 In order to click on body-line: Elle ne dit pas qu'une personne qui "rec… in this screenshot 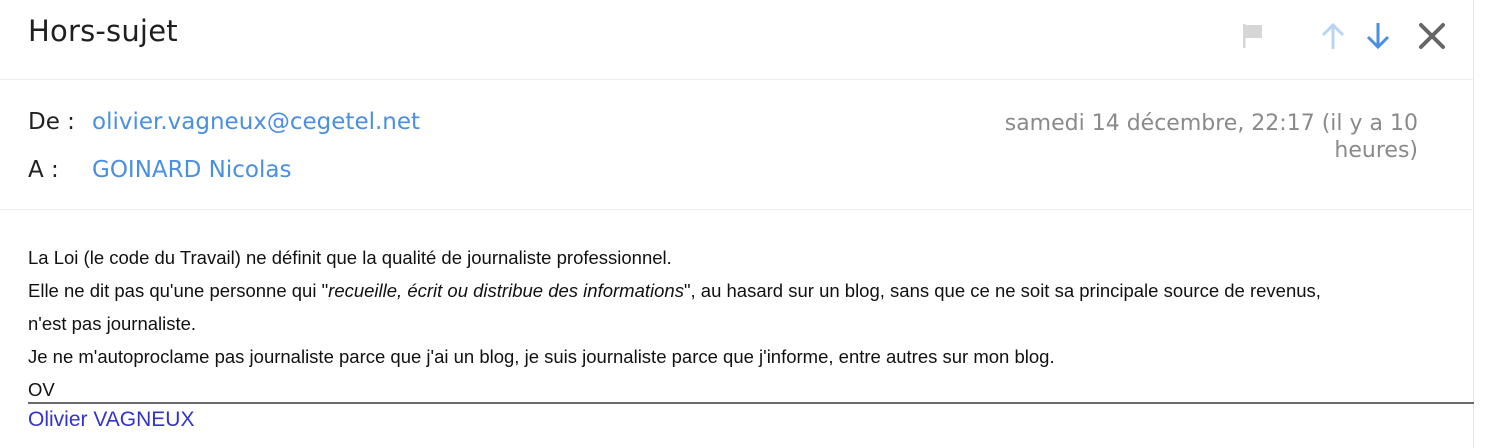, I will do `click(753, 290)`.